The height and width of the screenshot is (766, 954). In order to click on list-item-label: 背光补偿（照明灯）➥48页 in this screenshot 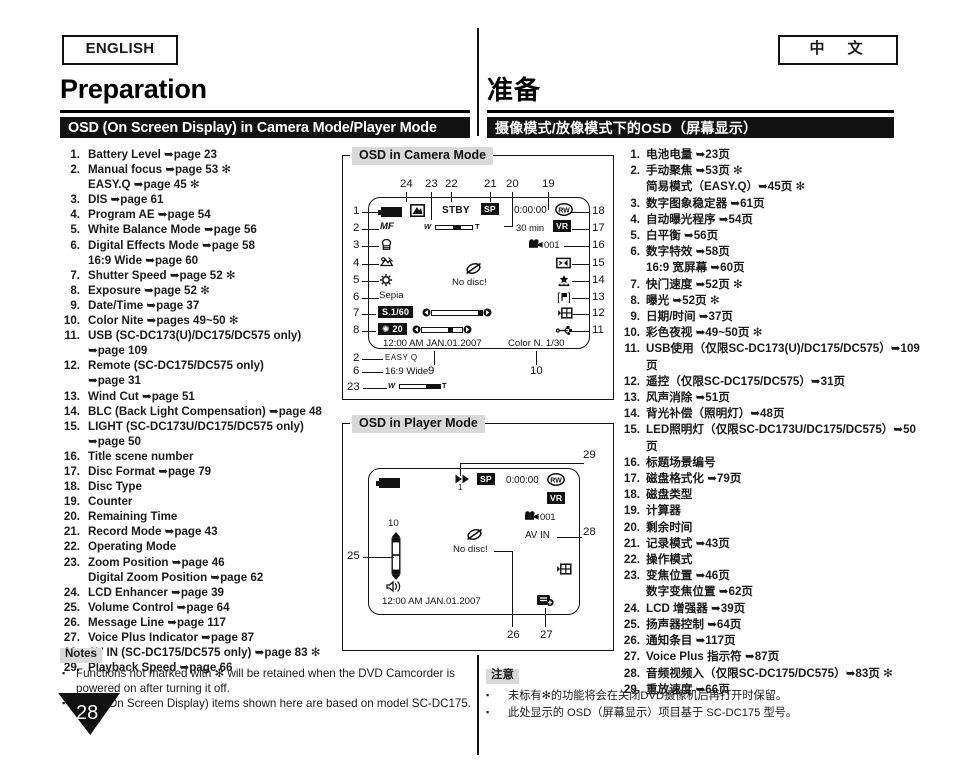, I will do `click(715, 414)`.